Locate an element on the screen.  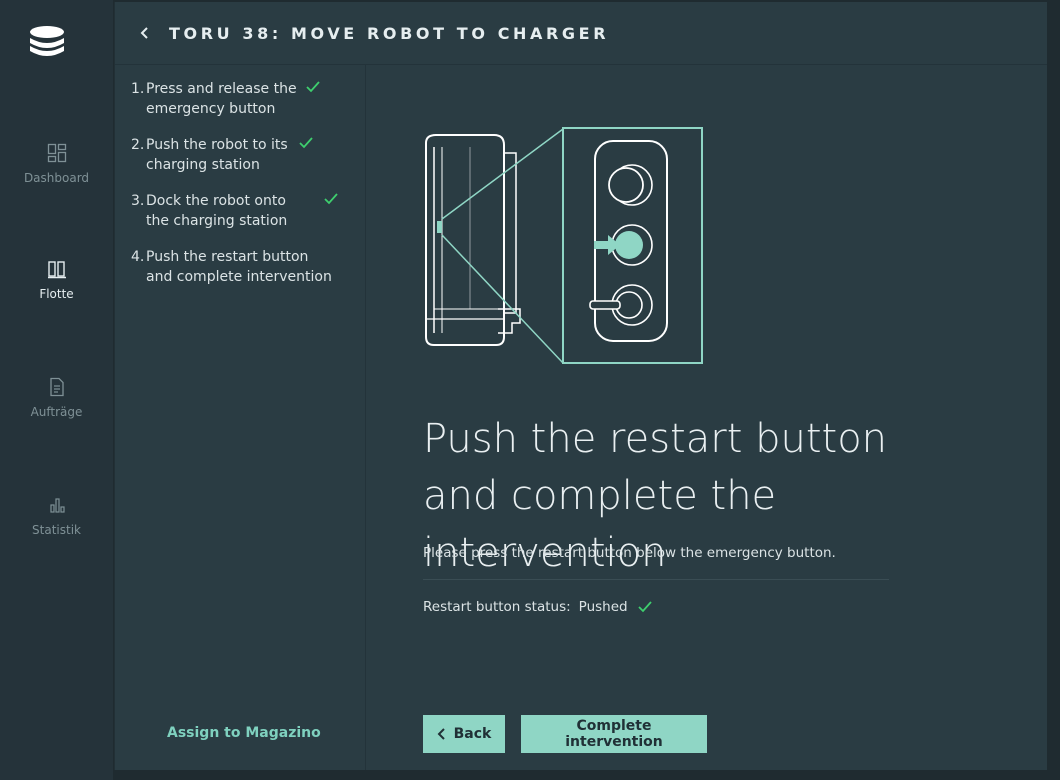
page-title: TORU 38: MOVE ROBOT TO CHARGER is located at coordinates (389, 33).